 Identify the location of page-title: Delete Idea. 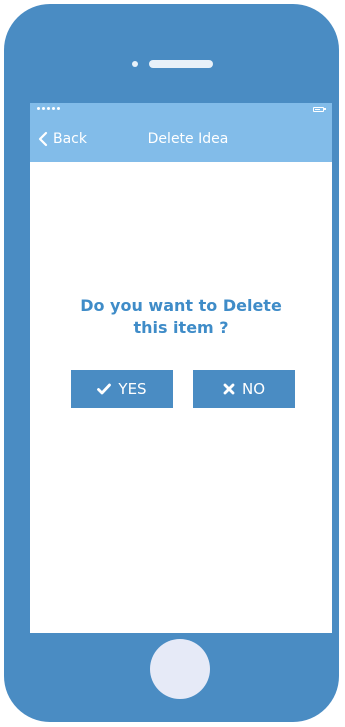
(188, 139).